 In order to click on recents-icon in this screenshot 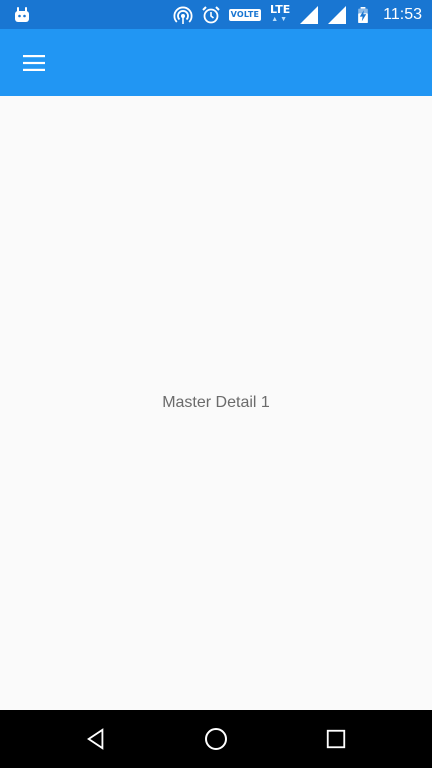, I will do `click(336, 739)`.